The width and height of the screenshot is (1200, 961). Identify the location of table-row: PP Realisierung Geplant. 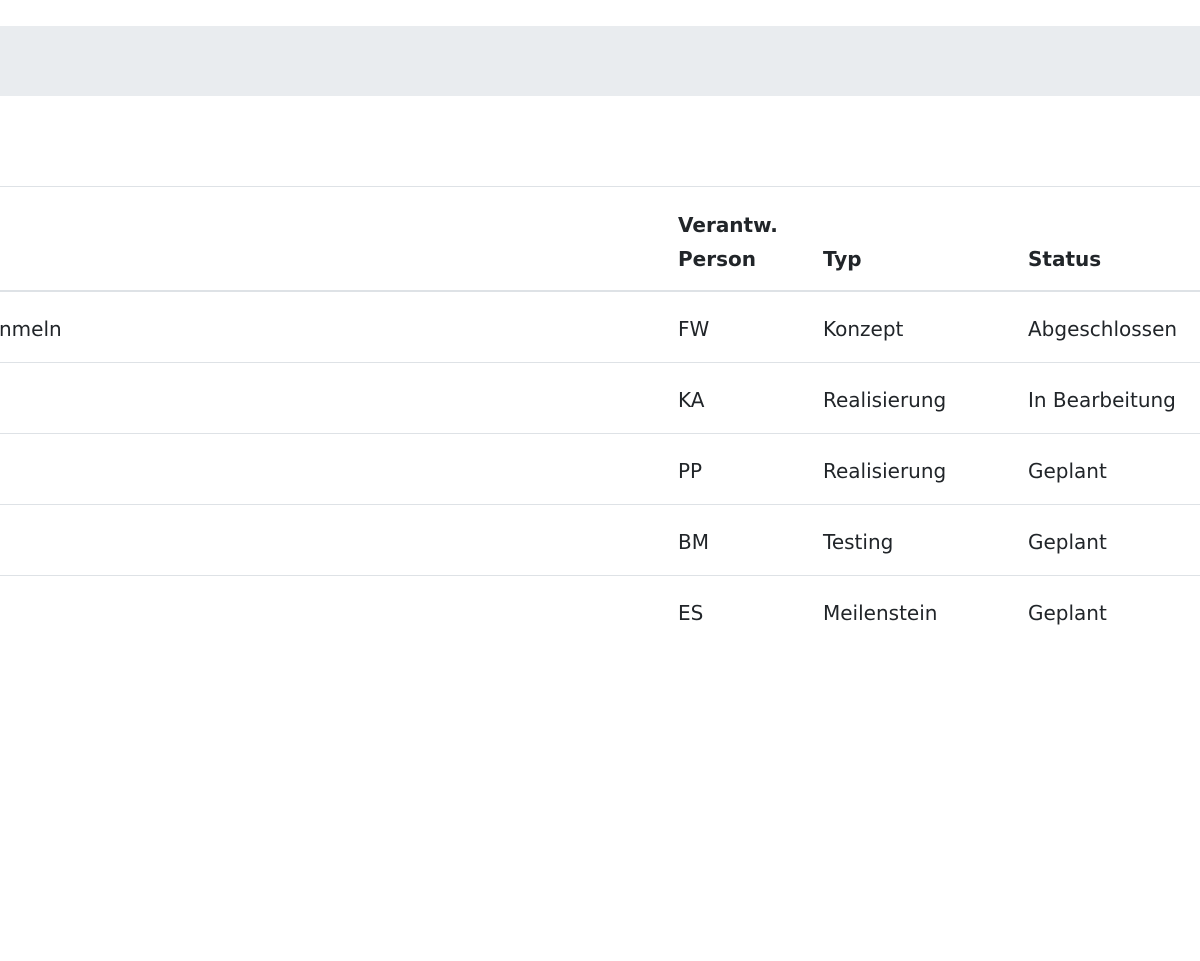
(600, 469).